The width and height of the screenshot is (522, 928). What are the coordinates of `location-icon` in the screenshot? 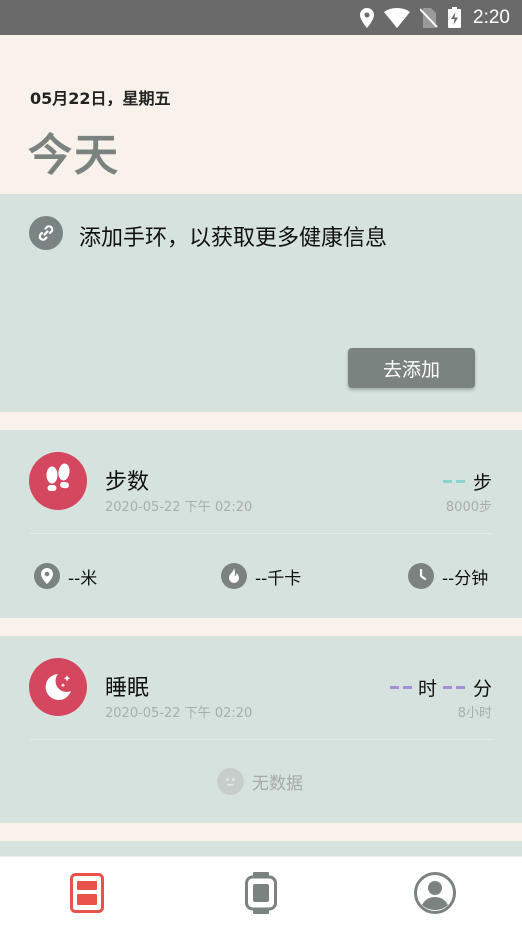 It's located at (47, 576).